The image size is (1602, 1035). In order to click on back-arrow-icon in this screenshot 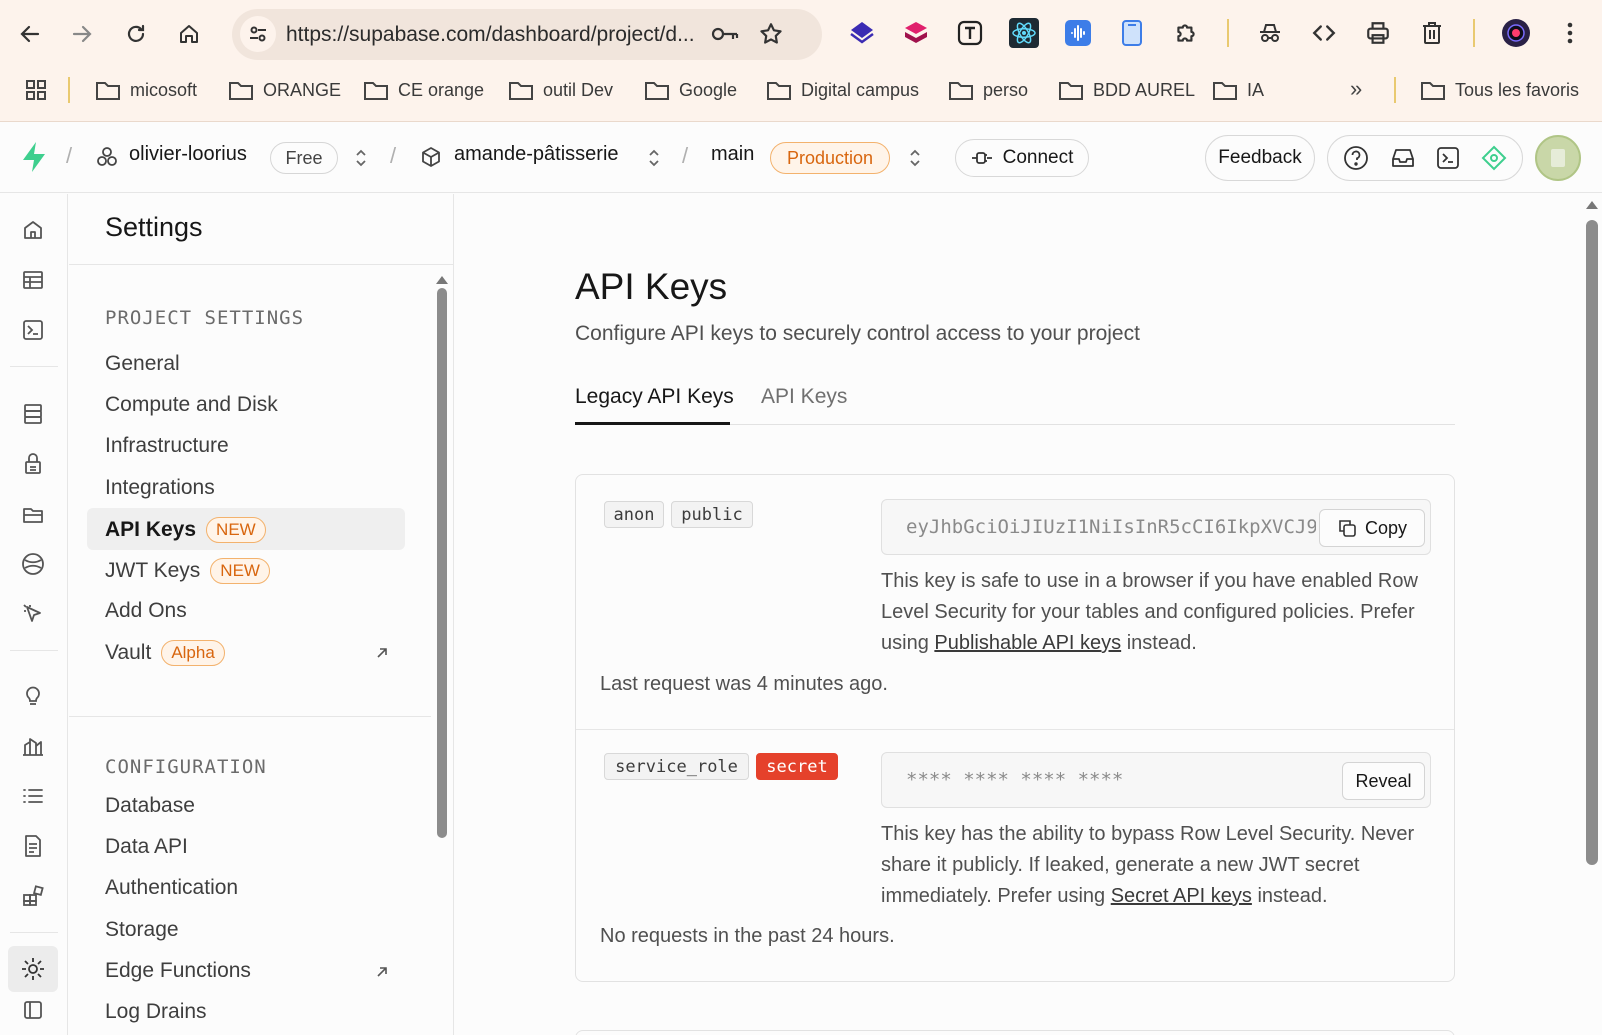, I will do `click(30, 34)`.